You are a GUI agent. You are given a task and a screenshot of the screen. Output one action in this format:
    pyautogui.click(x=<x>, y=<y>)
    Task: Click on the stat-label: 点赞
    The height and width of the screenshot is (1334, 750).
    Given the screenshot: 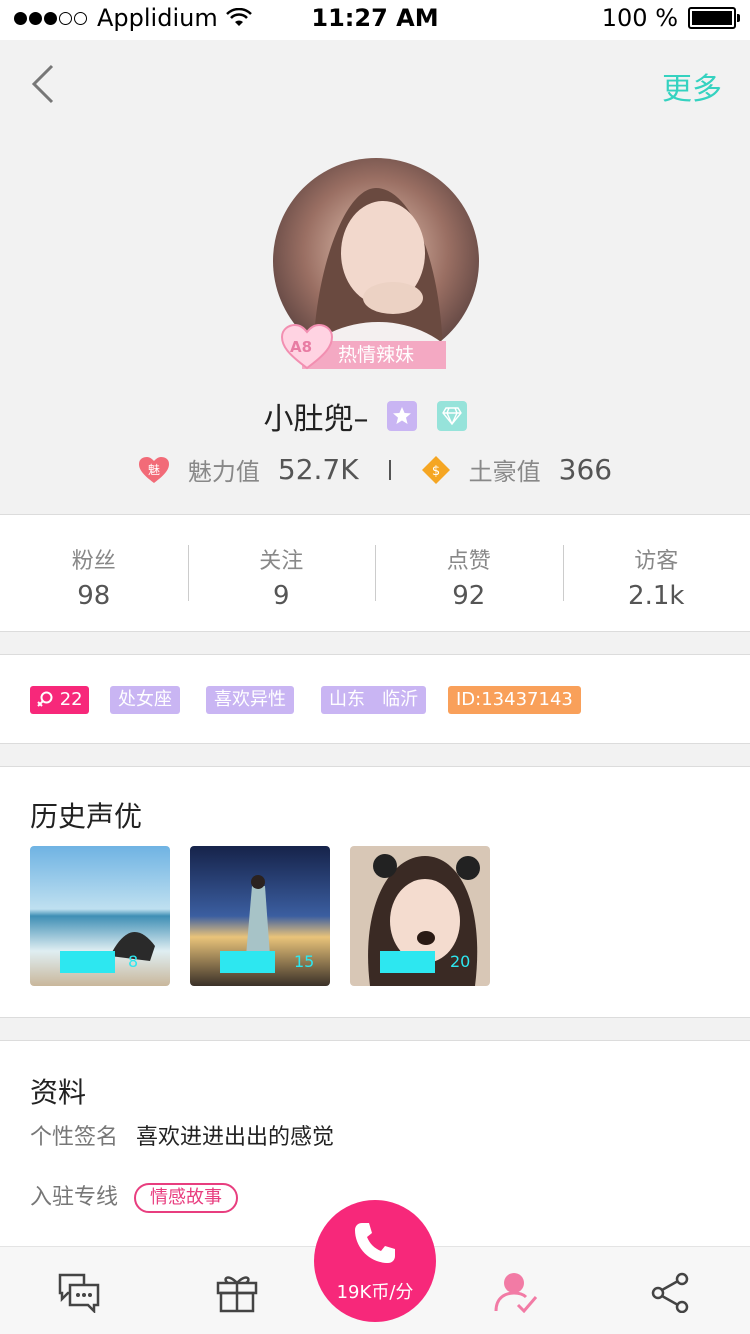 What is the action you would take?
    pyautogui.click(x=468, y=561)
    